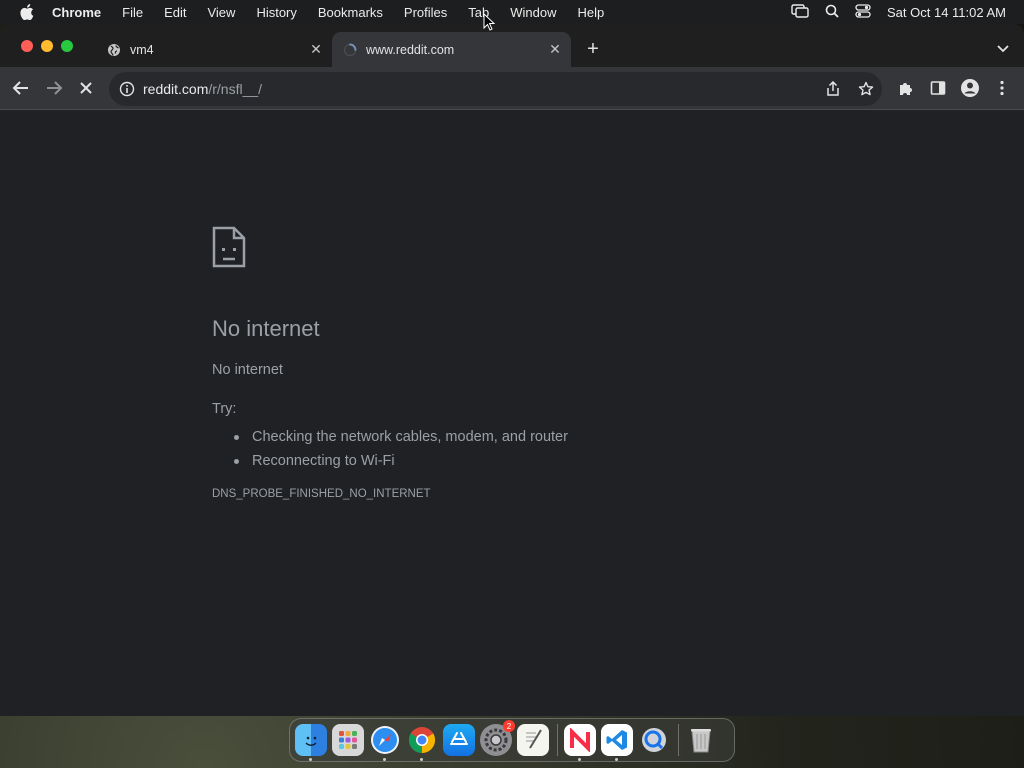  What do you see at coordinates (76, 12) in the screenshot?
I see `menu-app-name: Chrome` at bounding box center [76, 12].